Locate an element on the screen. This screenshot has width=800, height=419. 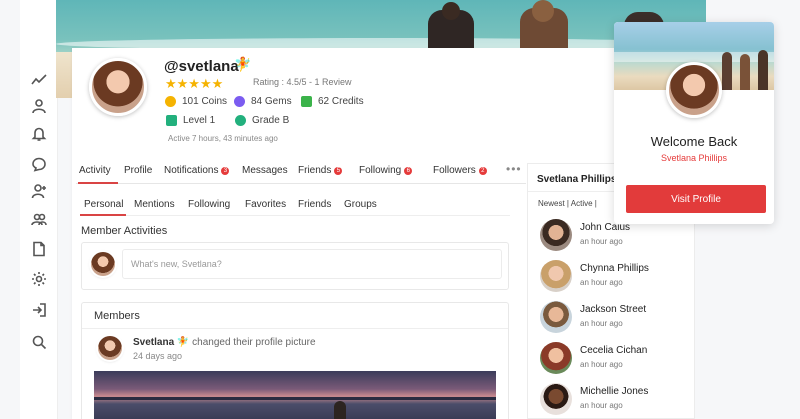
level-stat: Level 1 is located at coordinates (190, 120).